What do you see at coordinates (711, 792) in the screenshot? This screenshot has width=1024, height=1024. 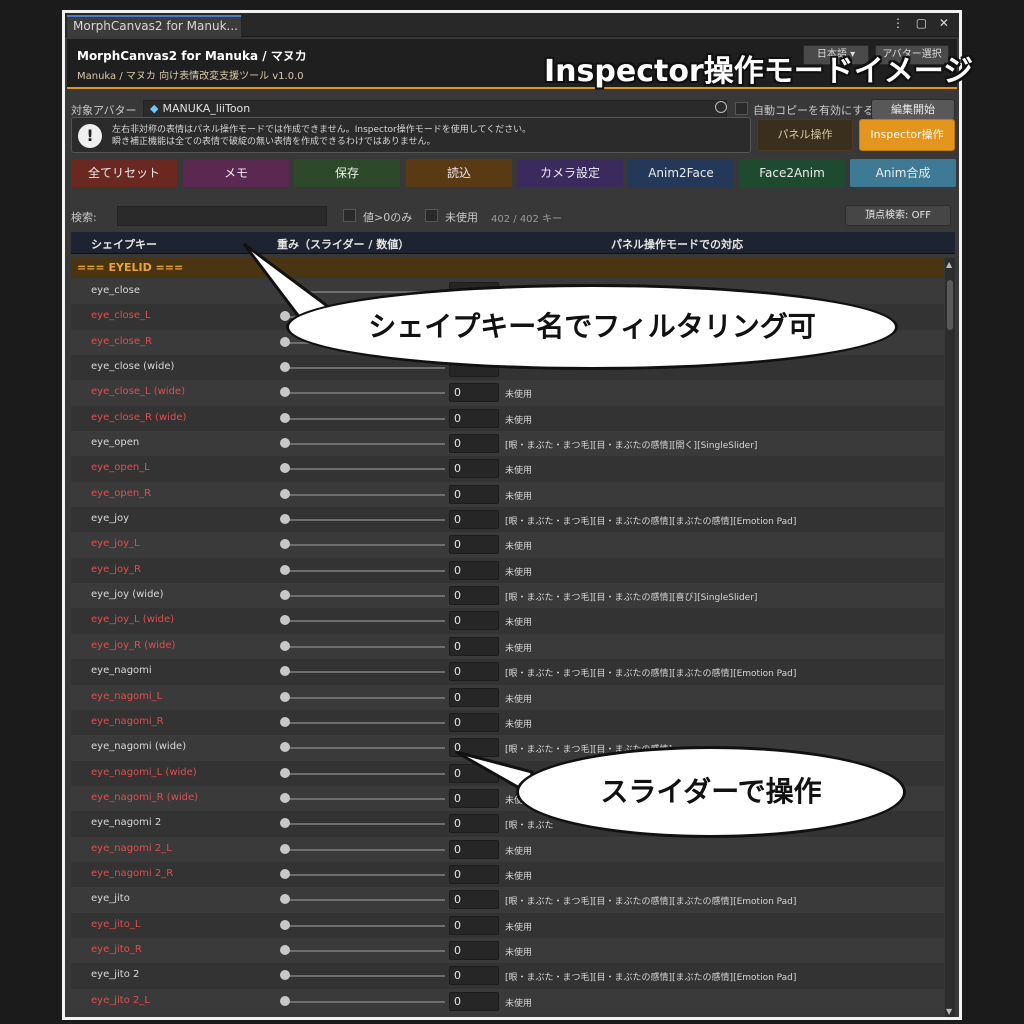 I see `slider-callout: スライダーで操作` at bounding box center [711, 792].